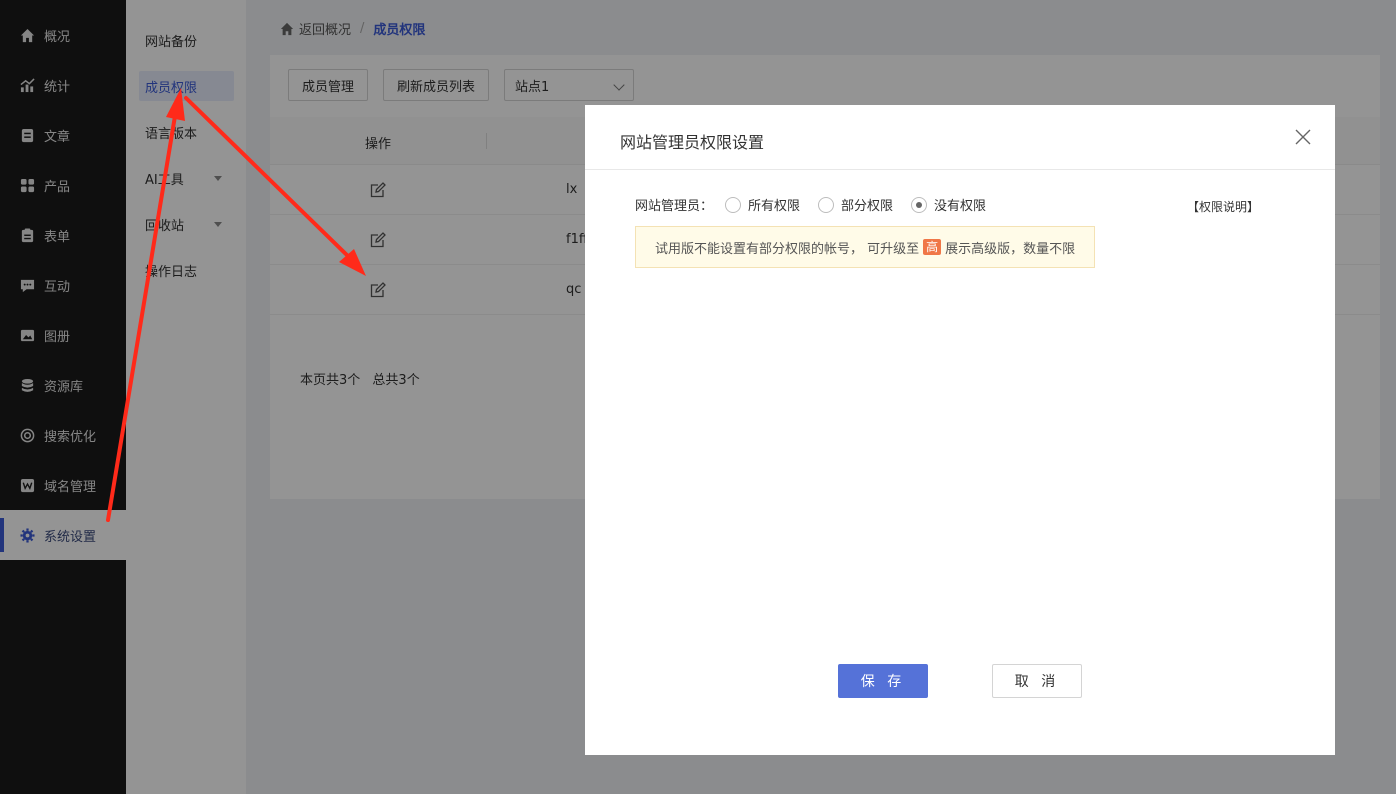 The width and height of the screenshot is (1396, 794). Describe the element at coordinates (919, 204) in the screenshot. I see `radio-circle-checked` at that location.